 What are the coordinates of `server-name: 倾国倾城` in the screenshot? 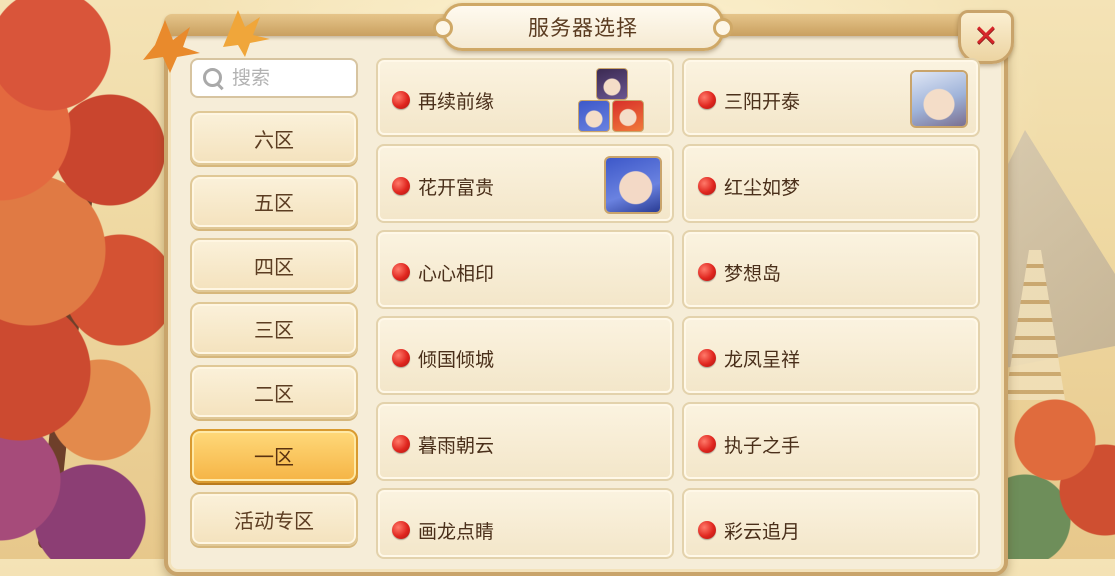 It's located at (456, 360).